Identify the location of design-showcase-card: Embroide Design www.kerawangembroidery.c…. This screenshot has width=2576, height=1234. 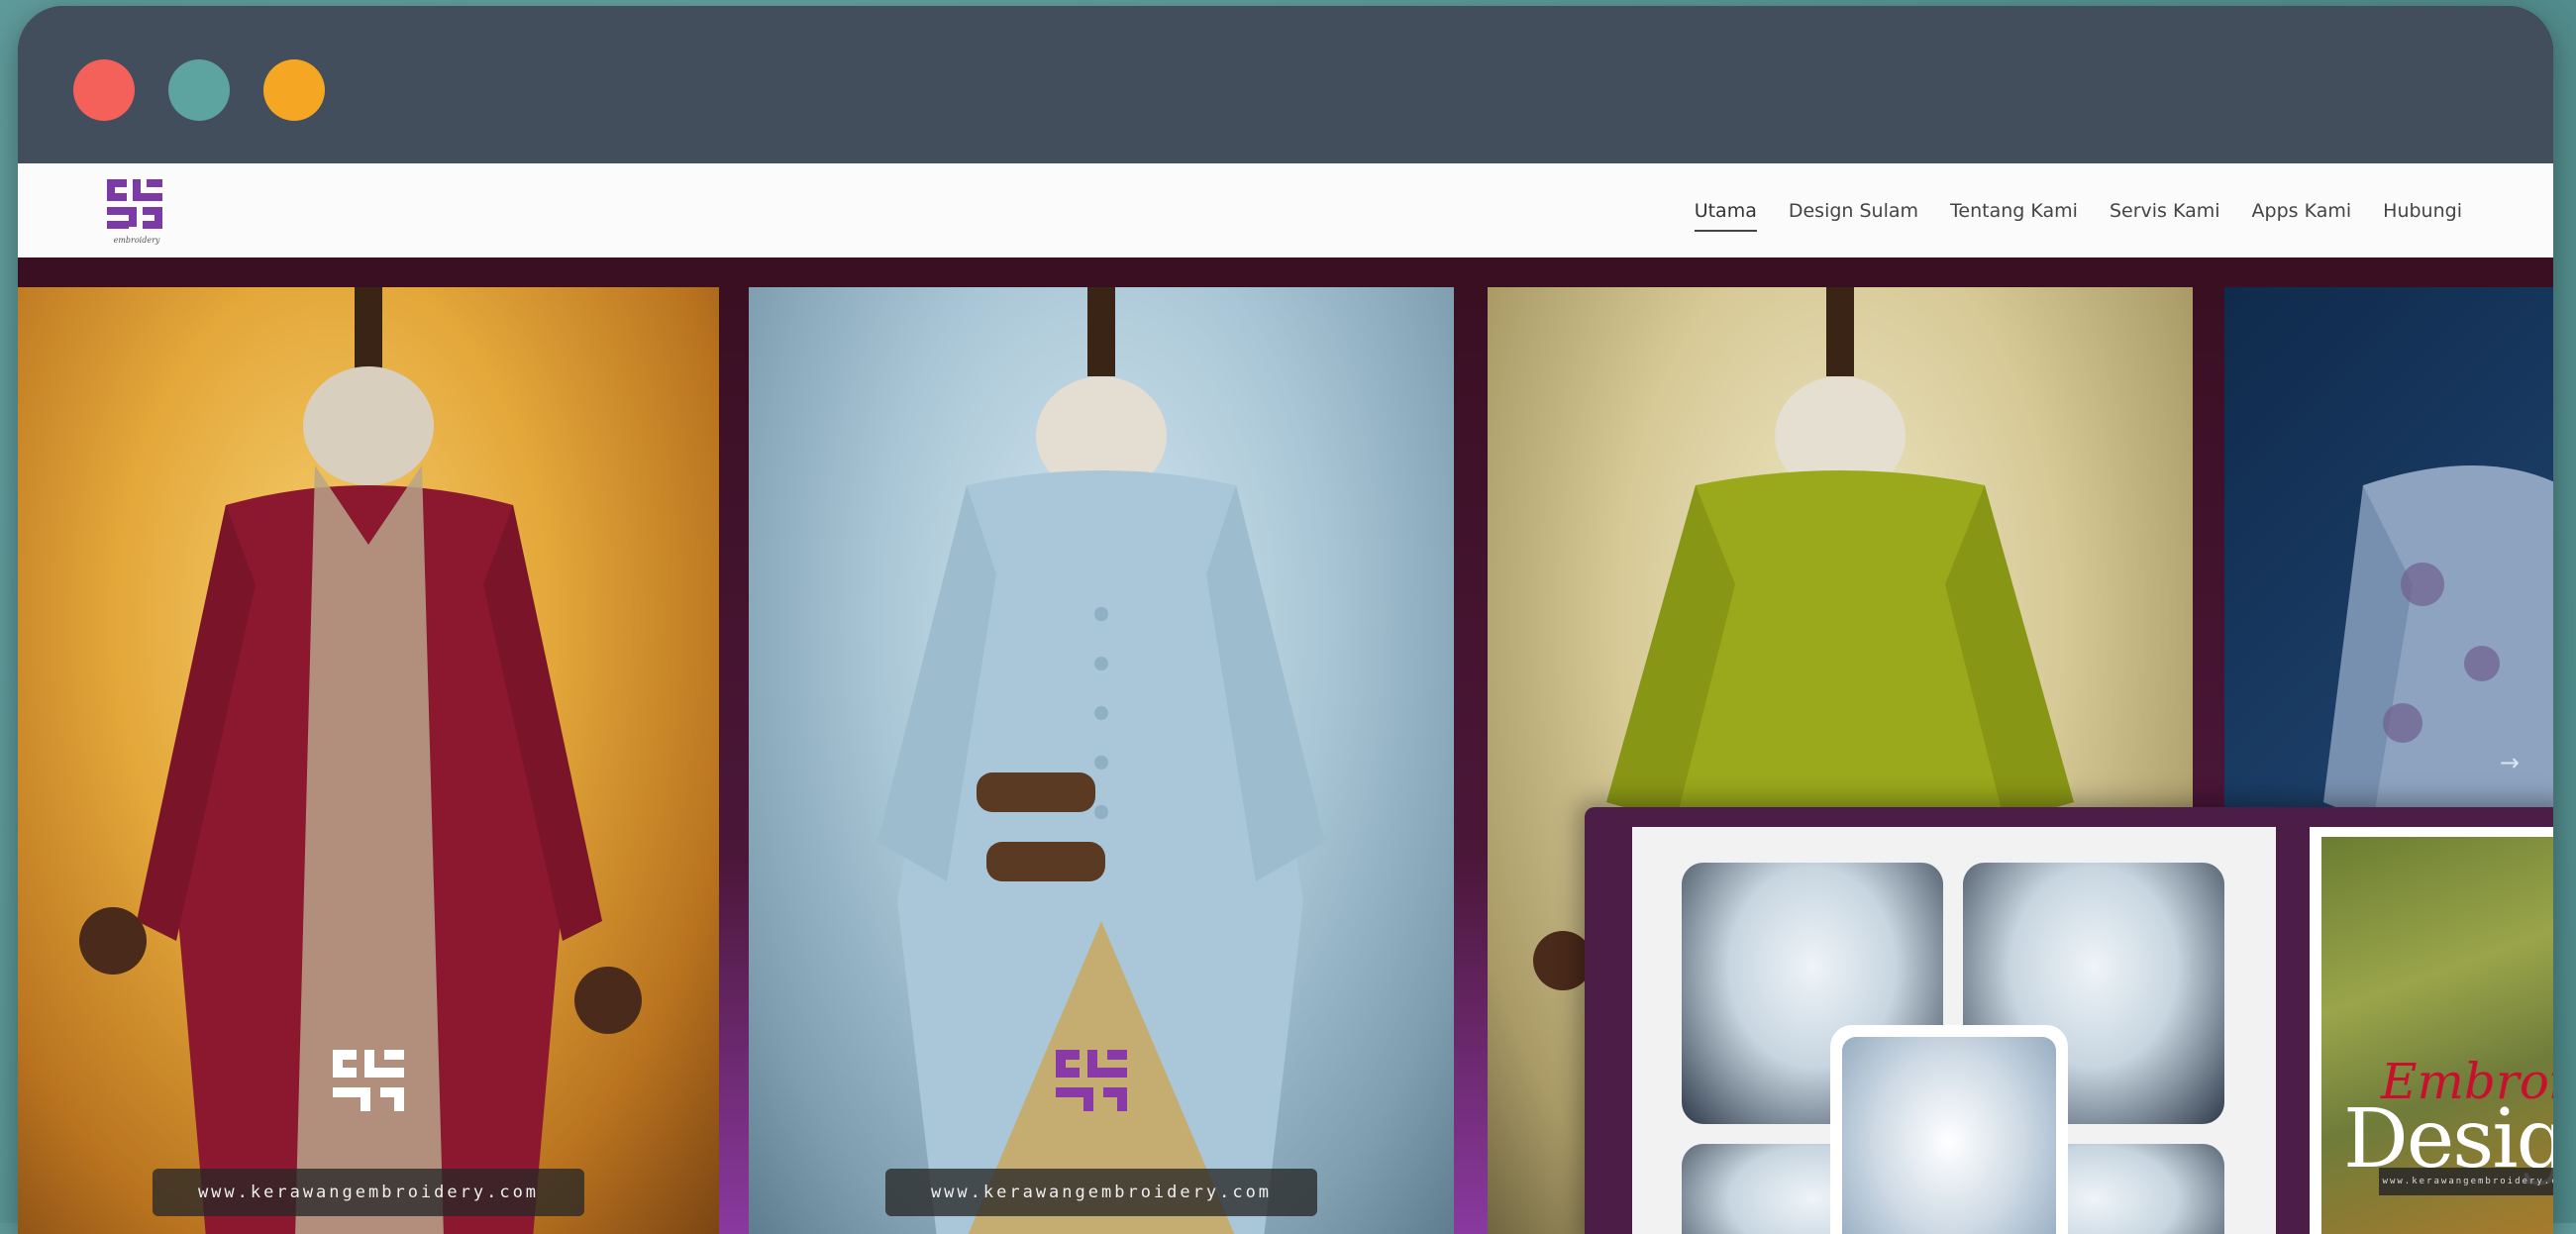
(2069, 1020).